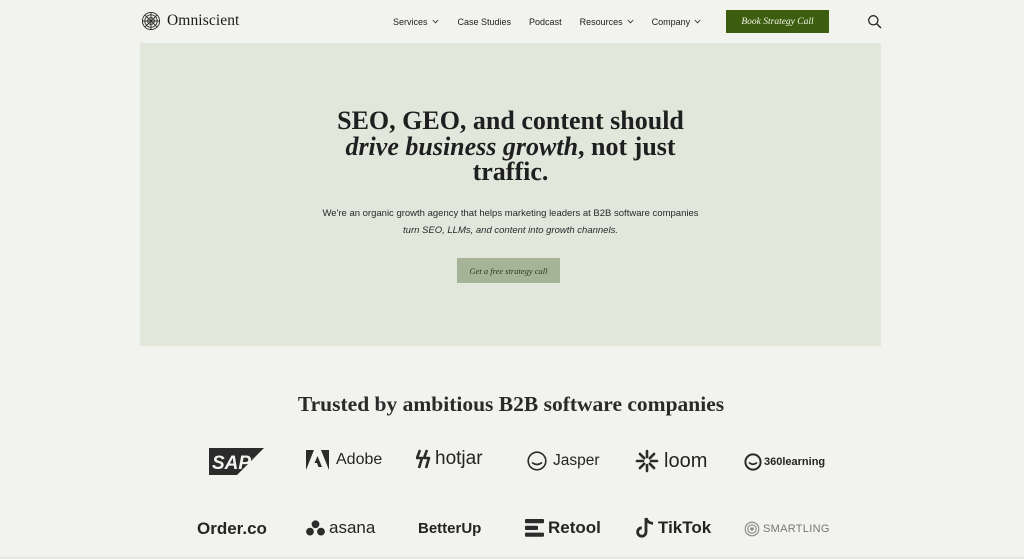 This screenshot has width=1024, height=559. What do you see at coordinates (231, 463) in the screenshot?
I see `sap-logo-text: SAP` at bounding box center [231, 463].